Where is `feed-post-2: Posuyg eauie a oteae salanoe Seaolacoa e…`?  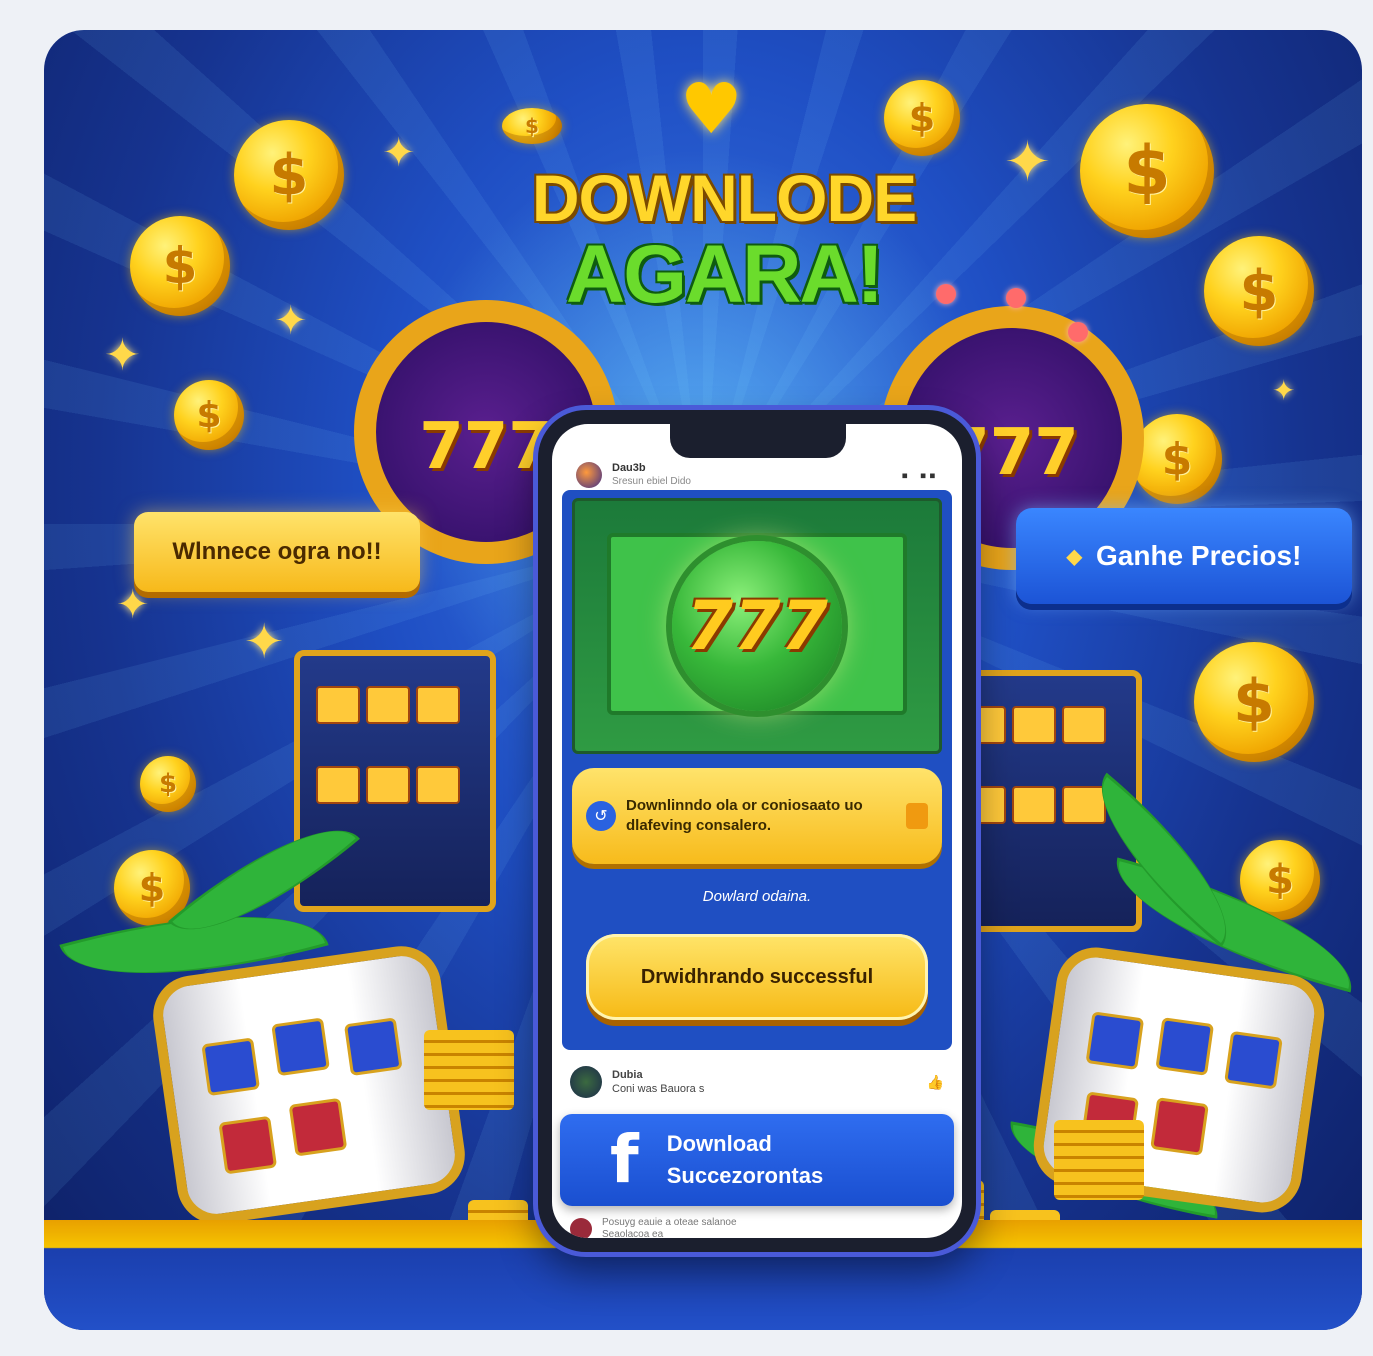
feed-post-2: Posuyg eauie a oteae salanoe Seaolacoa e… is located at coordinates (757, 1226).